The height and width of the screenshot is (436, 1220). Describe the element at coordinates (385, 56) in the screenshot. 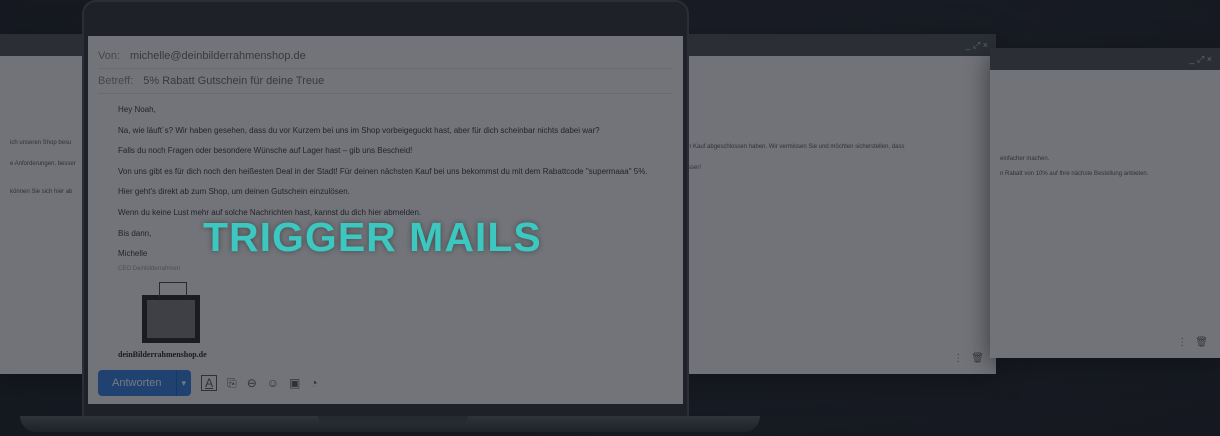

I see `from-field: Von: michelle@deinbilderrahmenshop.de` at that location.